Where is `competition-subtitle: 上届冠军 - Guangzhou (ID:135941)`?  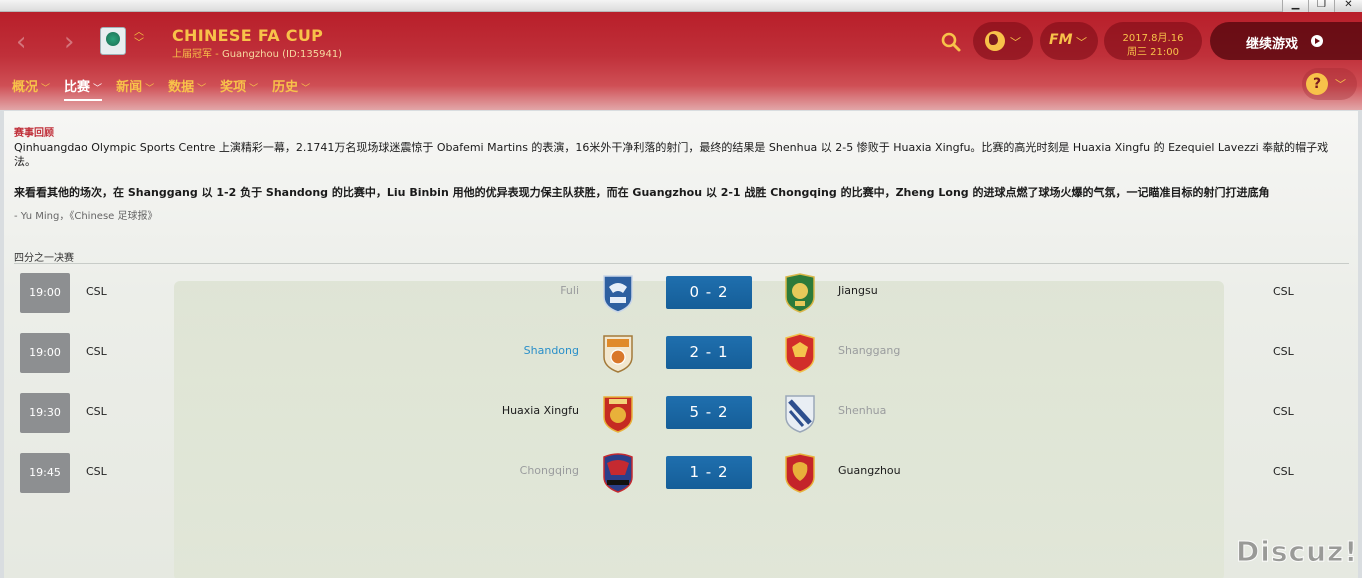 competition-subtitle: 上届冠军 - Guangzhou (ID:135941) is located at coordinates (257, 52).